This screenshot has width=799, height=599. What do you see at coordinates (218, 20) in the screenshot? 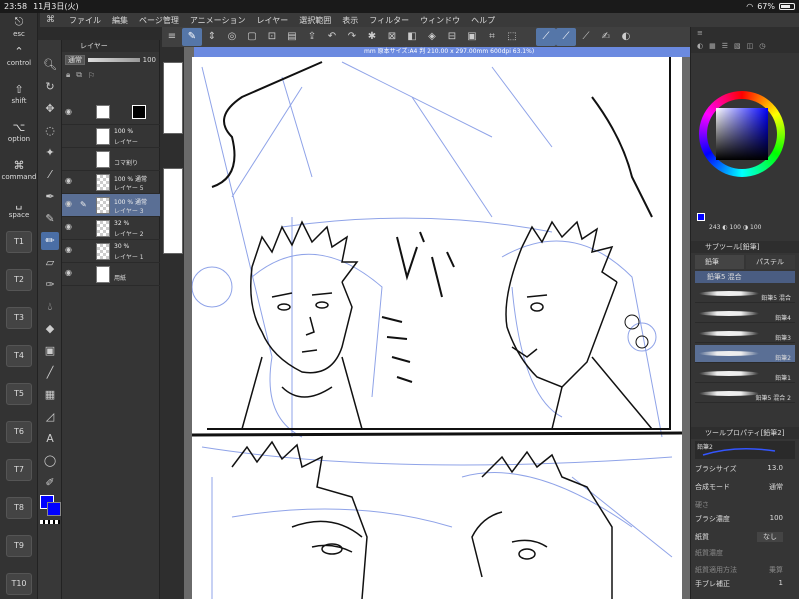
I see `menu-animation: アニメーション` at bounding box center [218, 20].